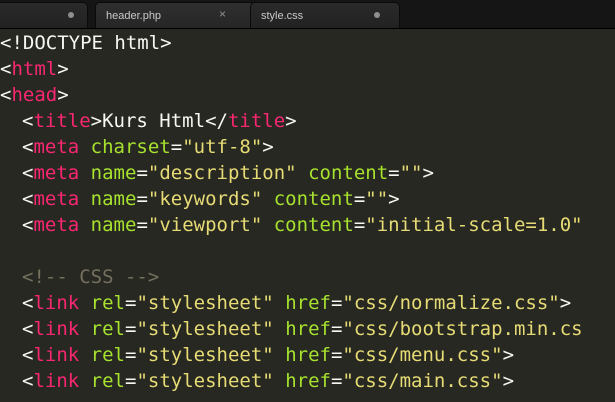 The width and height of the screenshot is (615, 402). I want to click on code-line-html: <html>, so click(34, 69).